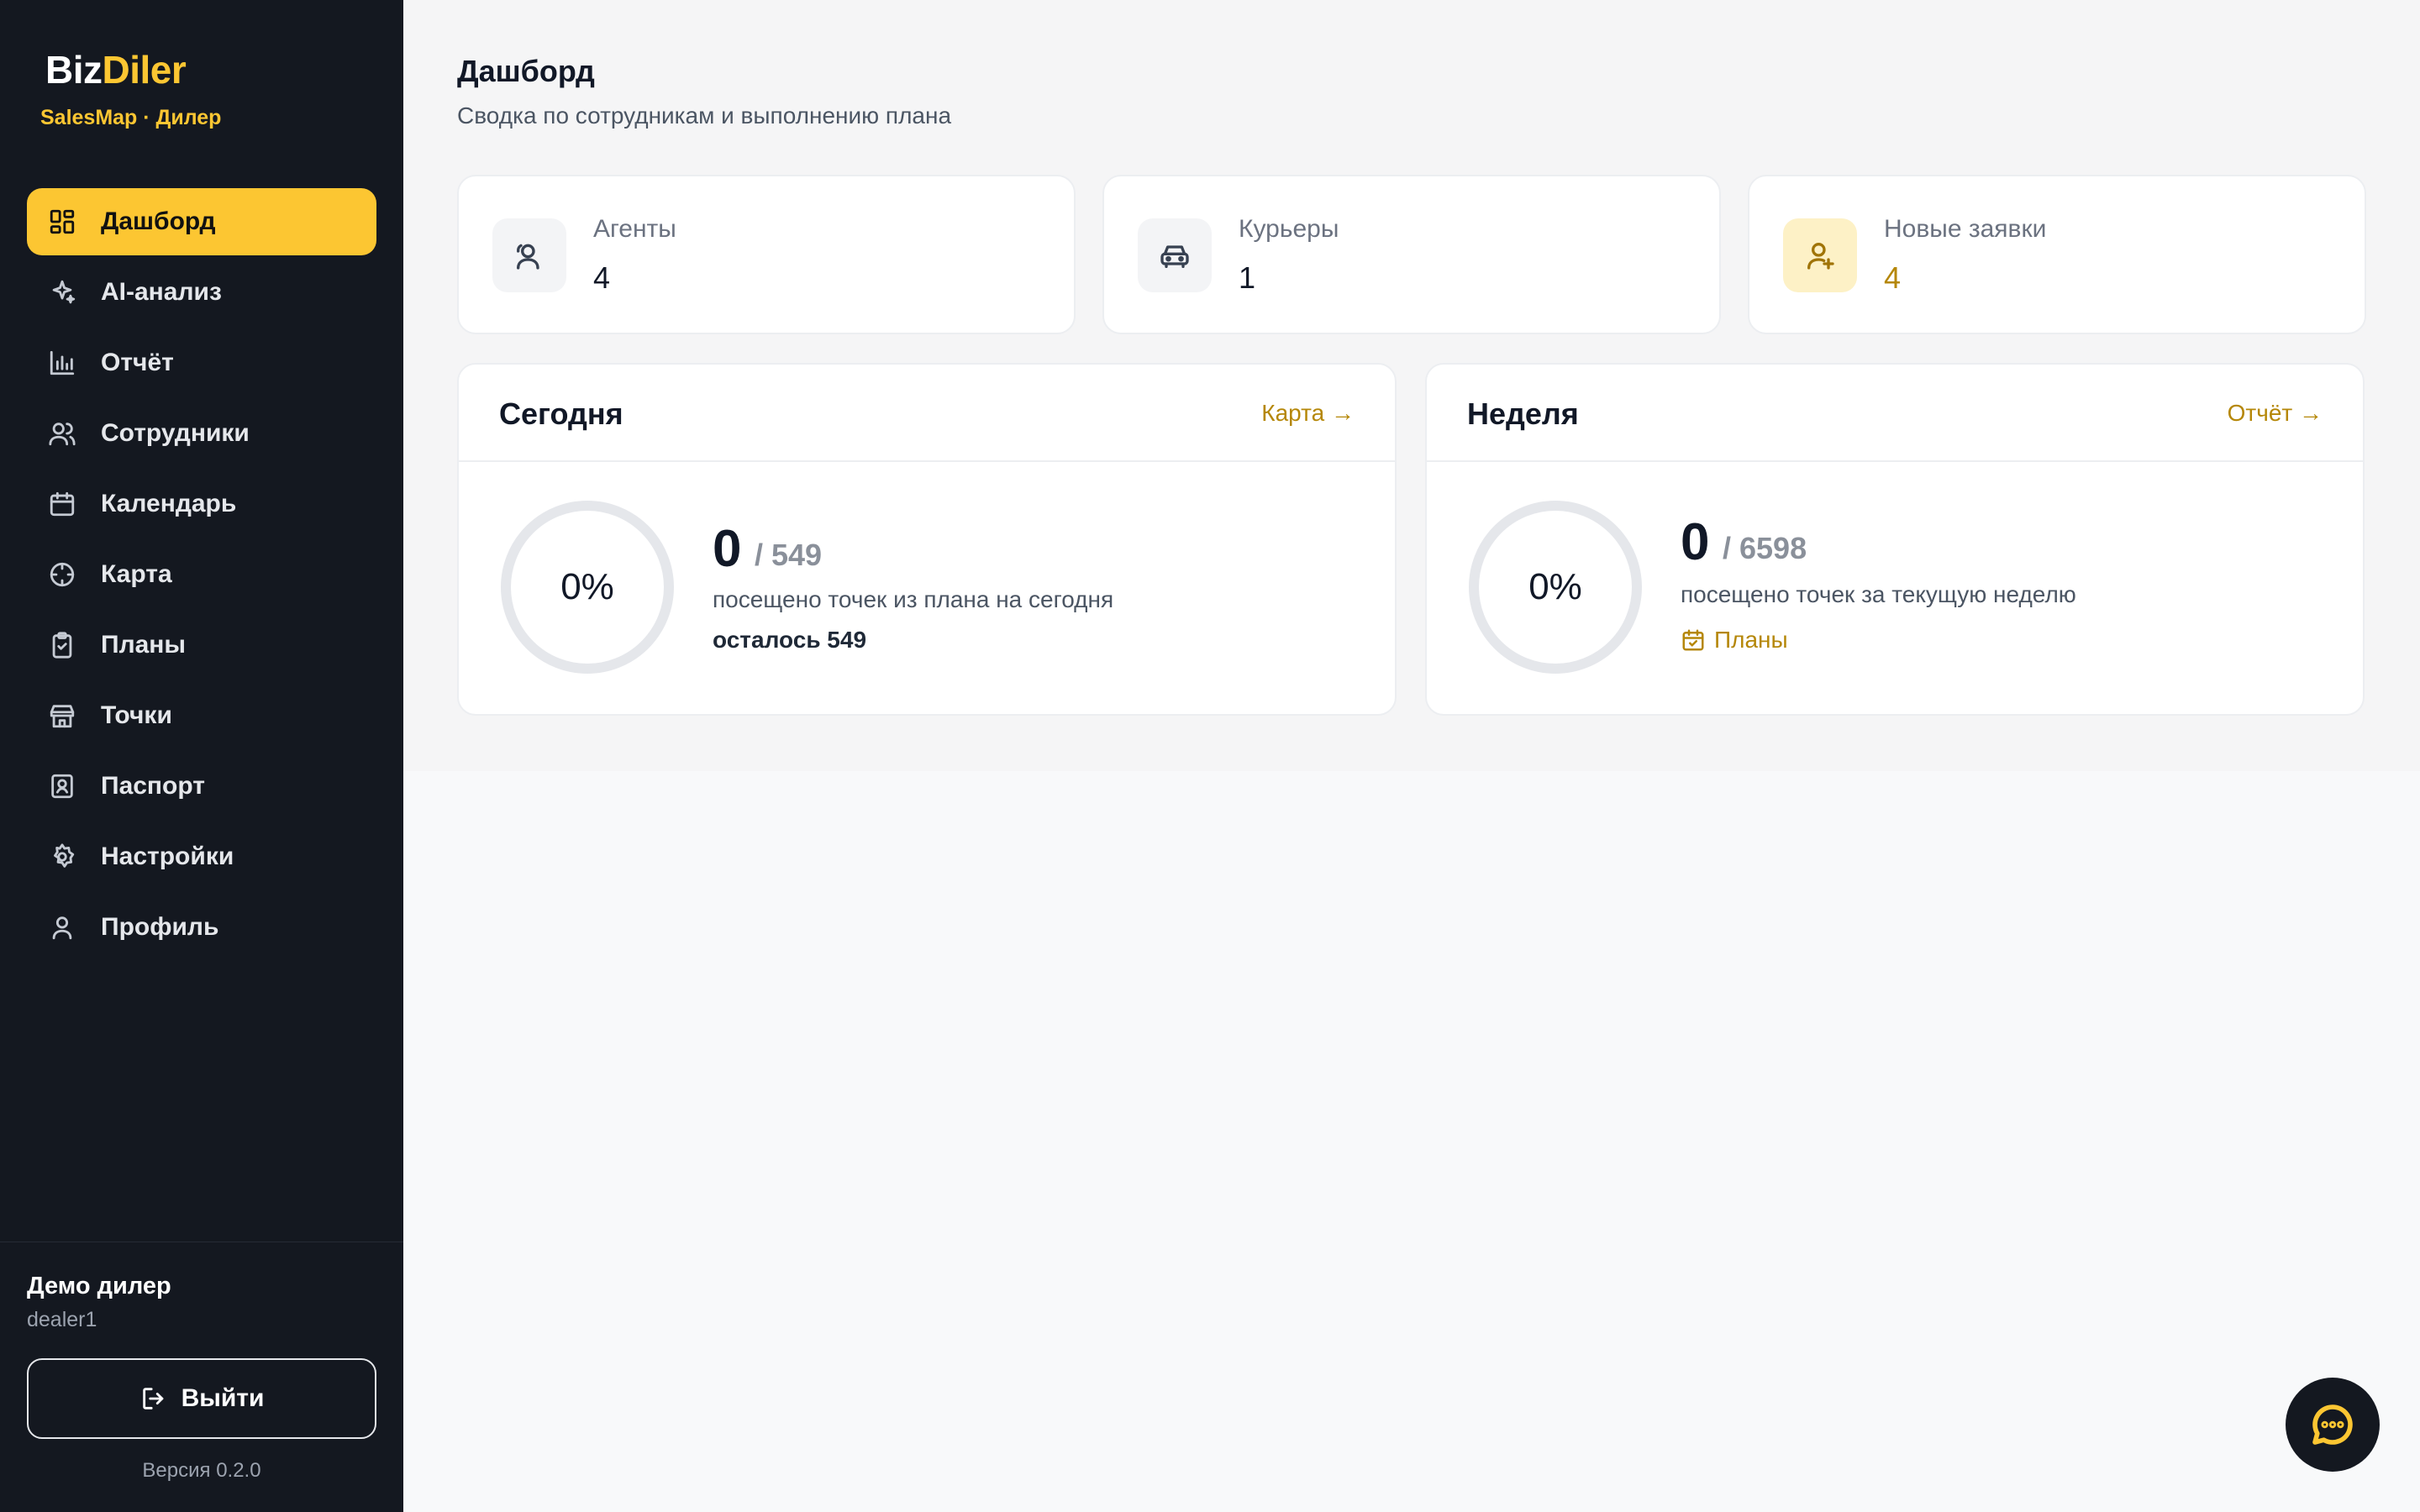  I want to click on plan-total: / 549, so click(789, 555).